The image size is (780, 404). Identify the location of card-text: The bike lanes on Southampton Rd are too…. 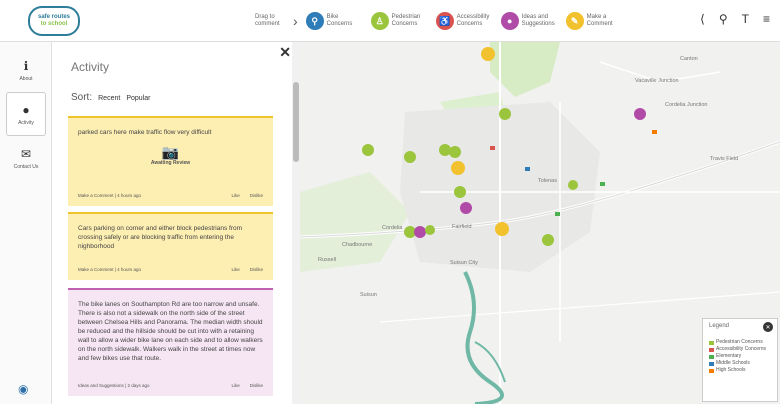
(170, 331).